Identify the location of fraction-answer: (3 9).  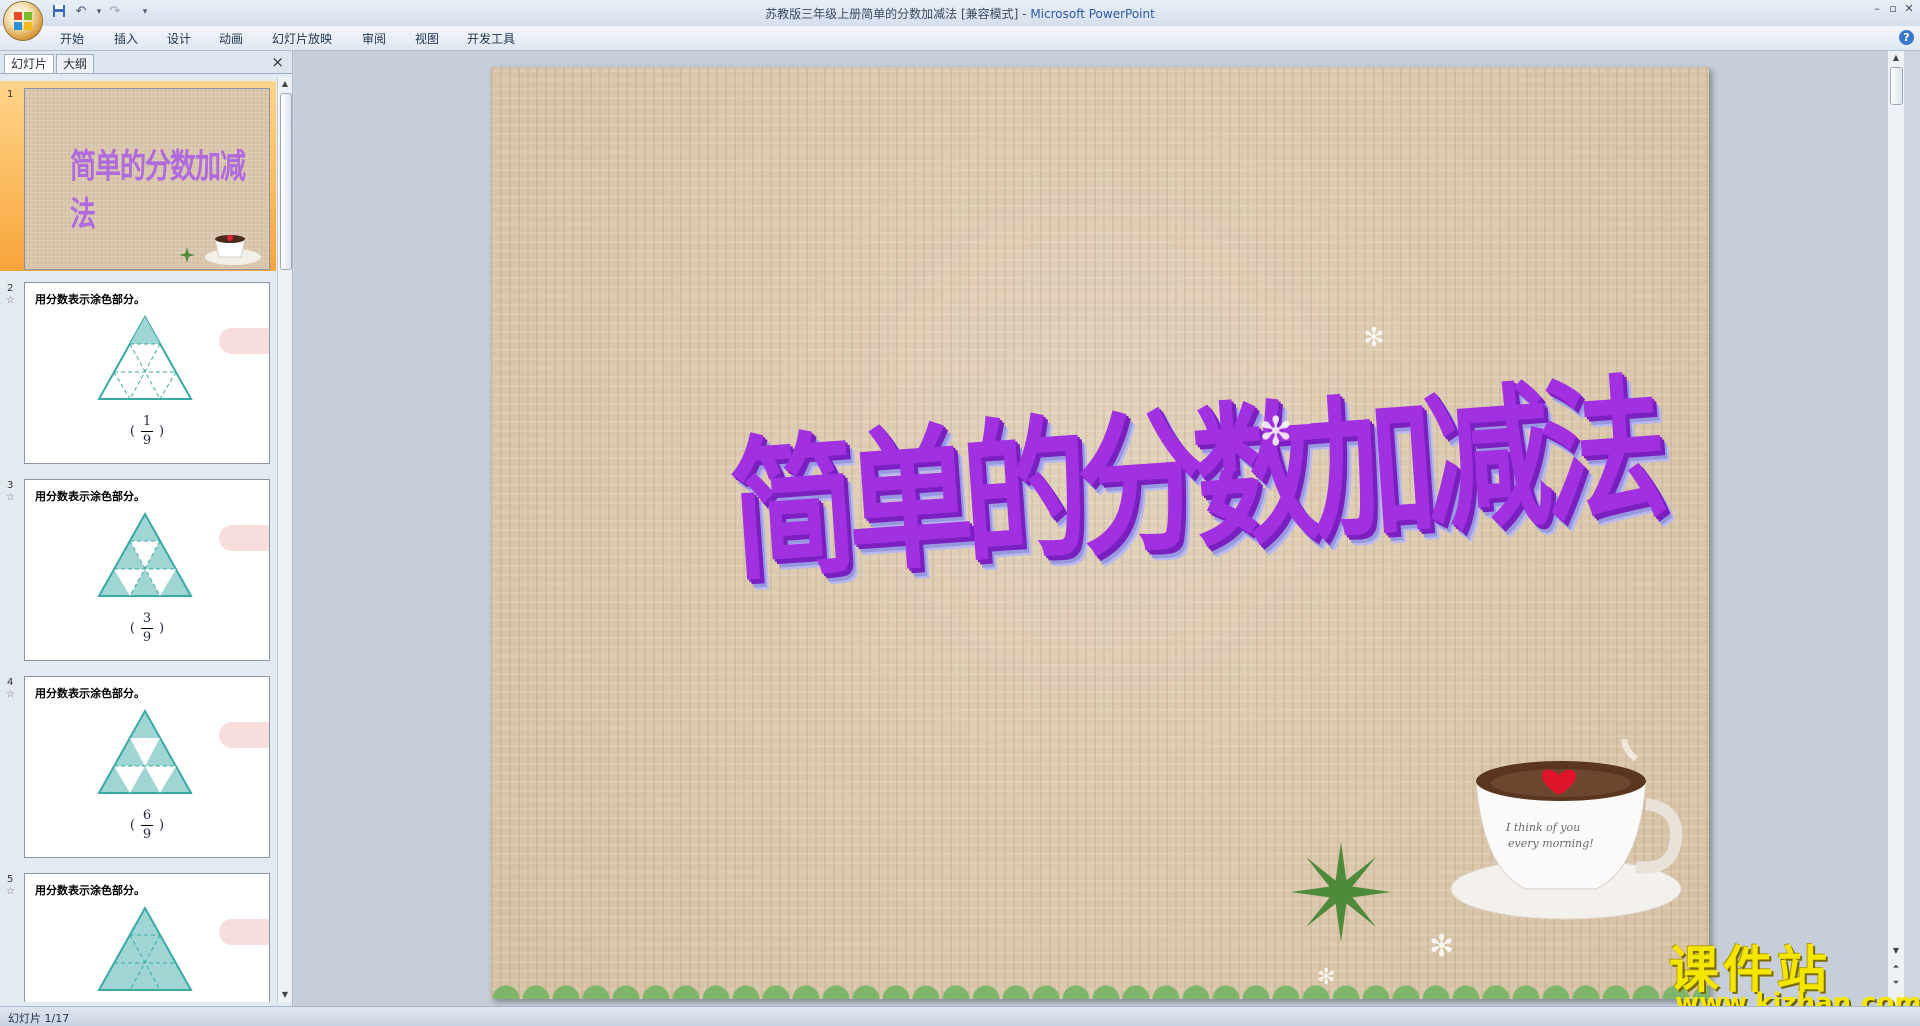
(147, 628).